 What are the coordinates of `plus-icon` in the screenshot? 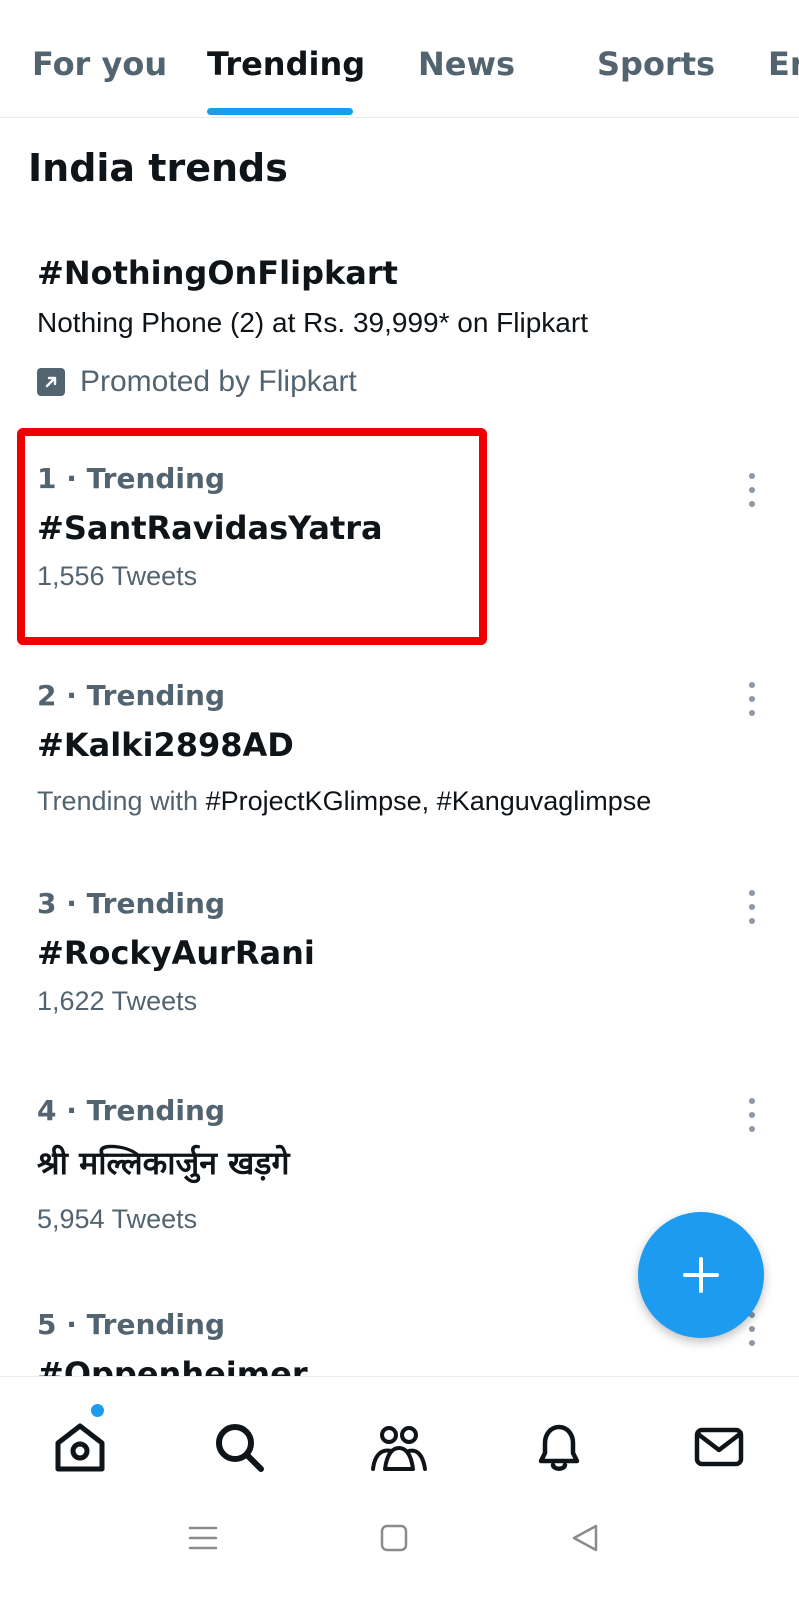 It's located at (701, 1275).